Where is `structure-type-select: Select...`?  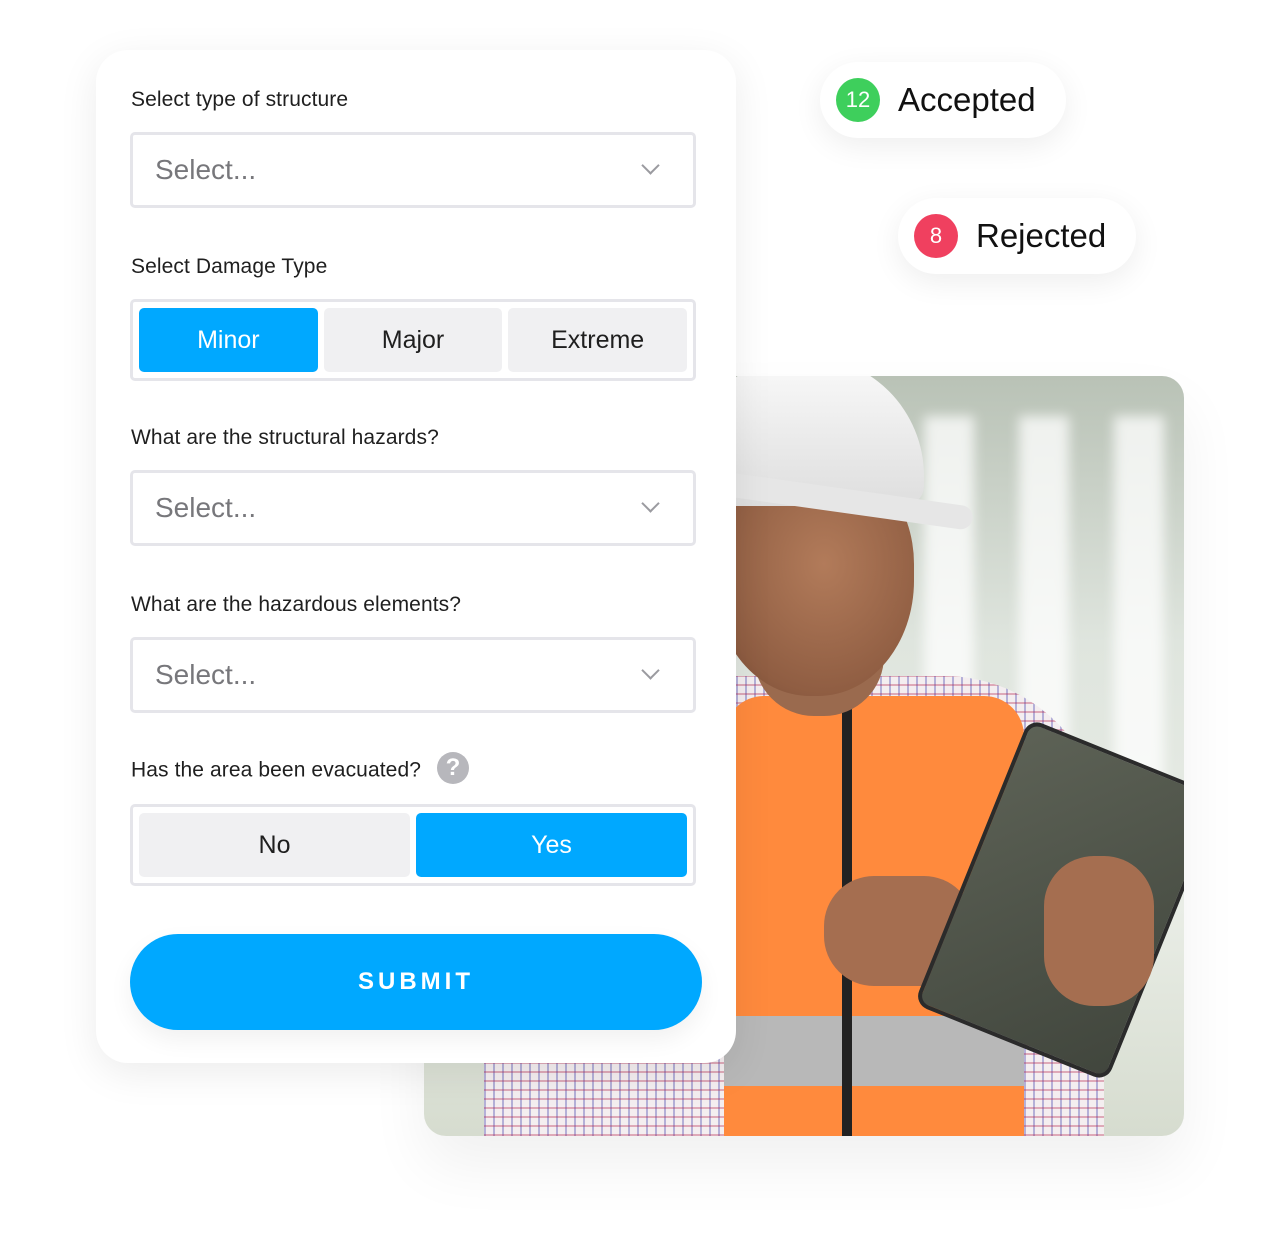
structure-type-select: Select... is located at coordinates (413, 170).